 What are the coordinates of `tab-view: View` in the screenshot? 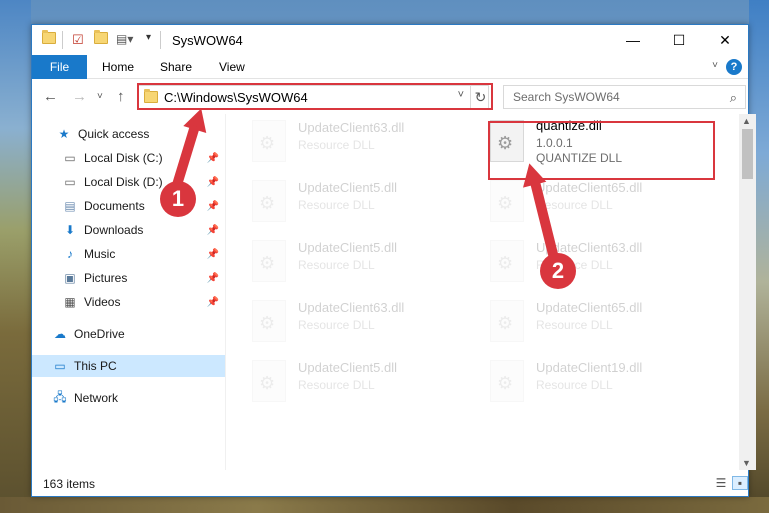 It's located at (232, 67).